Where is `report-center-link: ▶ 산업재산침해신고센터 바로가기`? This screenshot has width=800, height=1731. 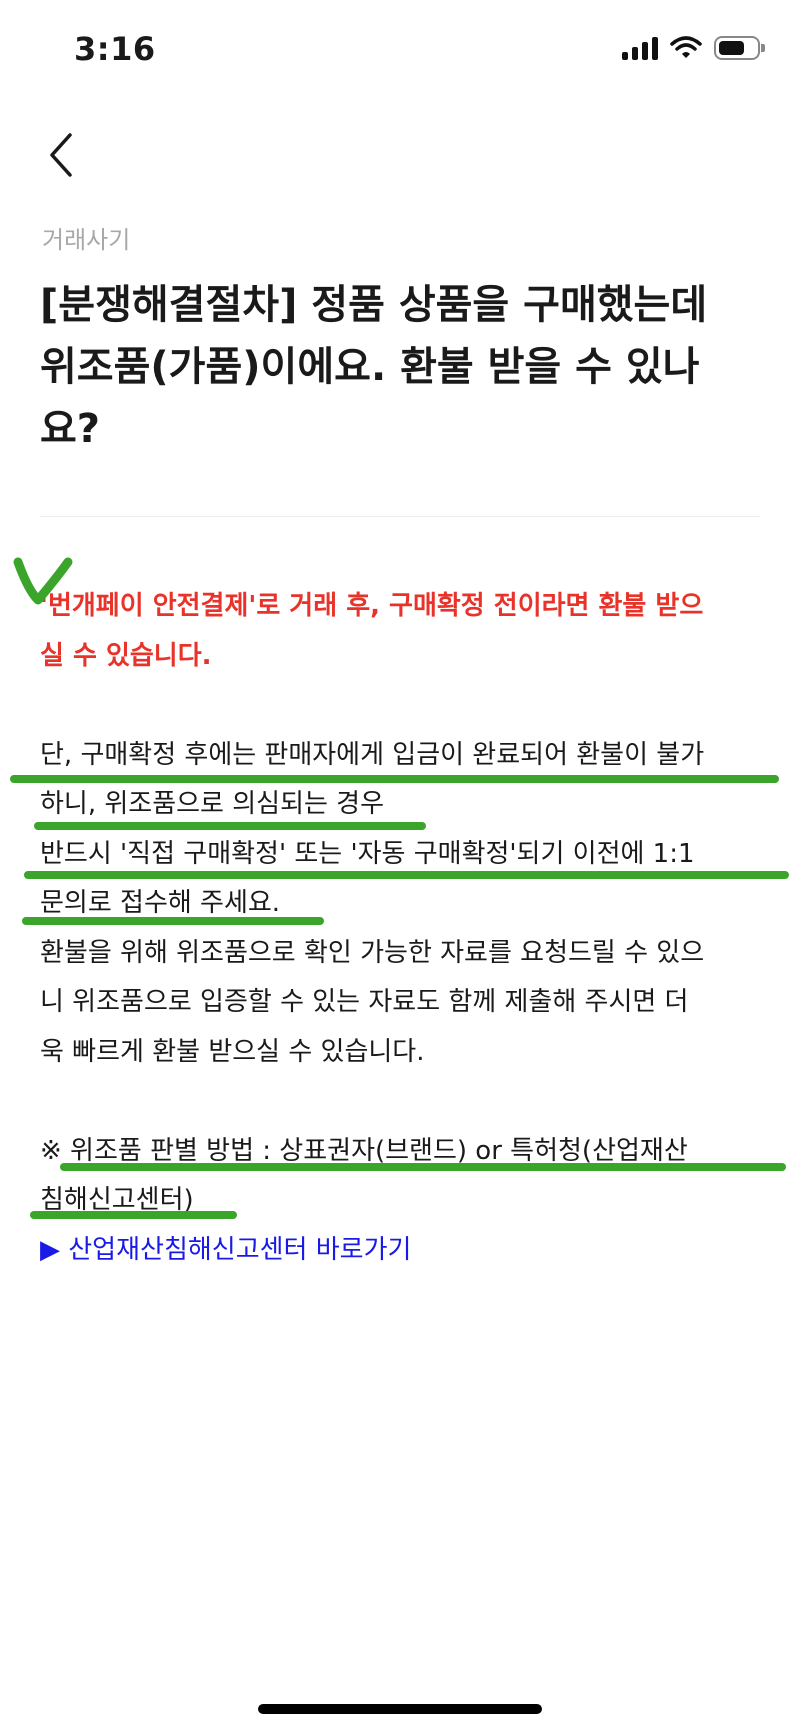 report-center-link: ▶ 산업재산침해신고센터 바로가기 is located at coordinates (405, 1251).